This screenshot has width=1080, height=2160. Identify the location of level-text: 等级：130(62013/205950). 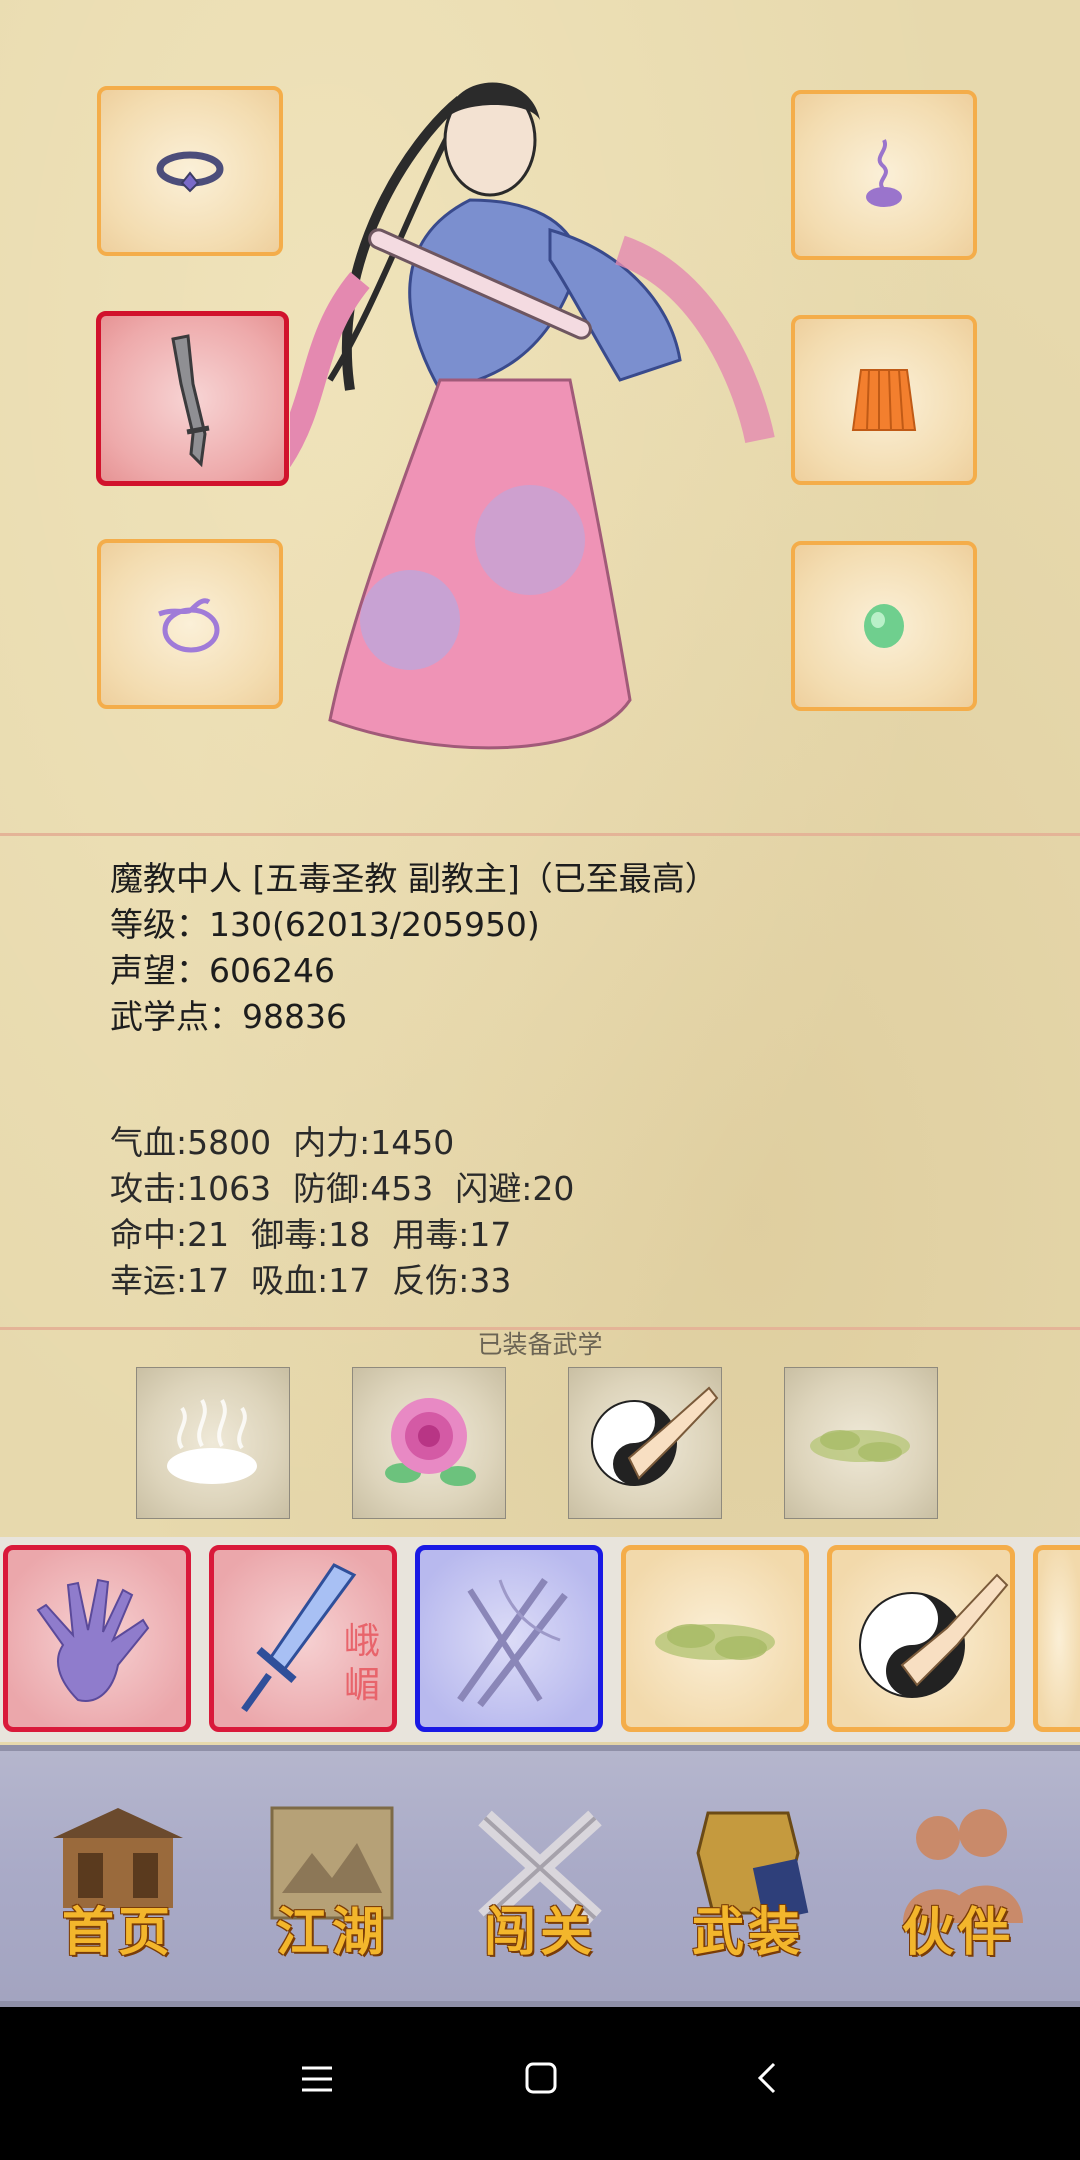
(325, 924).